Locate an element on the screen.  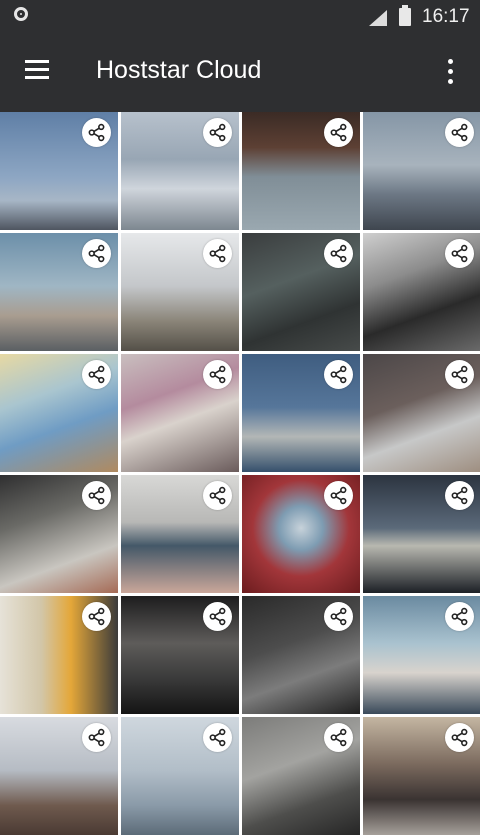
photo-hand-phone is located at coordinates (301, 655).